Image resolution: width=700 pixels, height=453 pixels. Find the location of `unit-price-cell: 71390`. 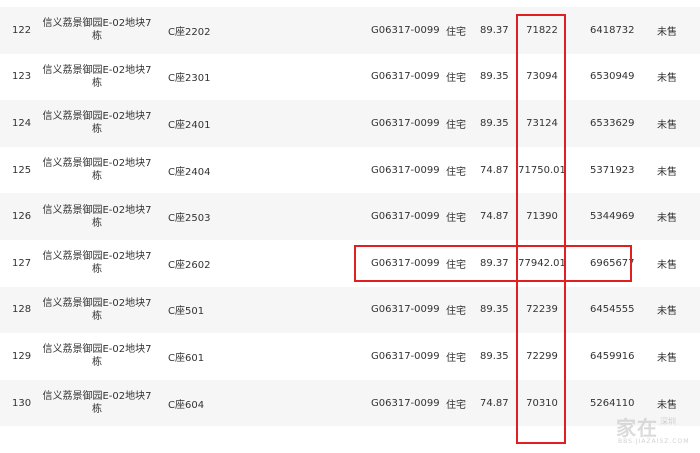

unit-price-cell: 71390 is located at coordinates (542, 216).